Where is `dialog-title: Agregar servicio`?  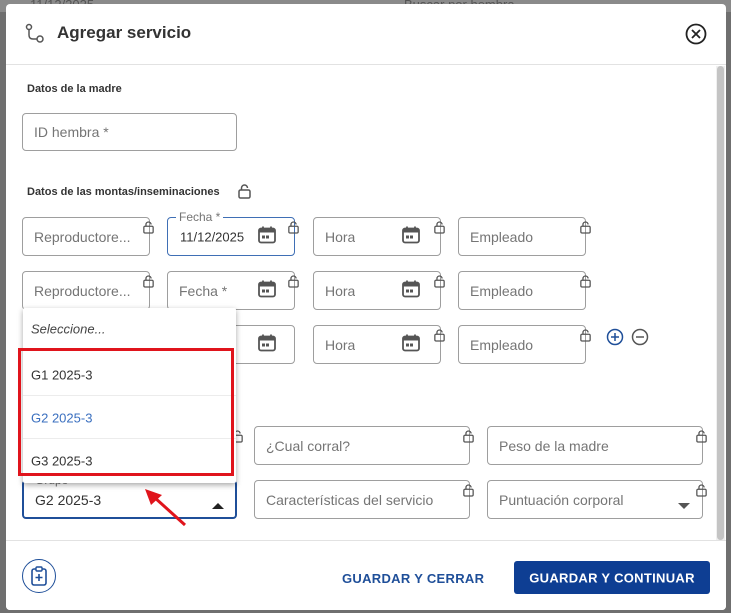
dialog-title: Agregar servicio is located at coordinates (124, 32).